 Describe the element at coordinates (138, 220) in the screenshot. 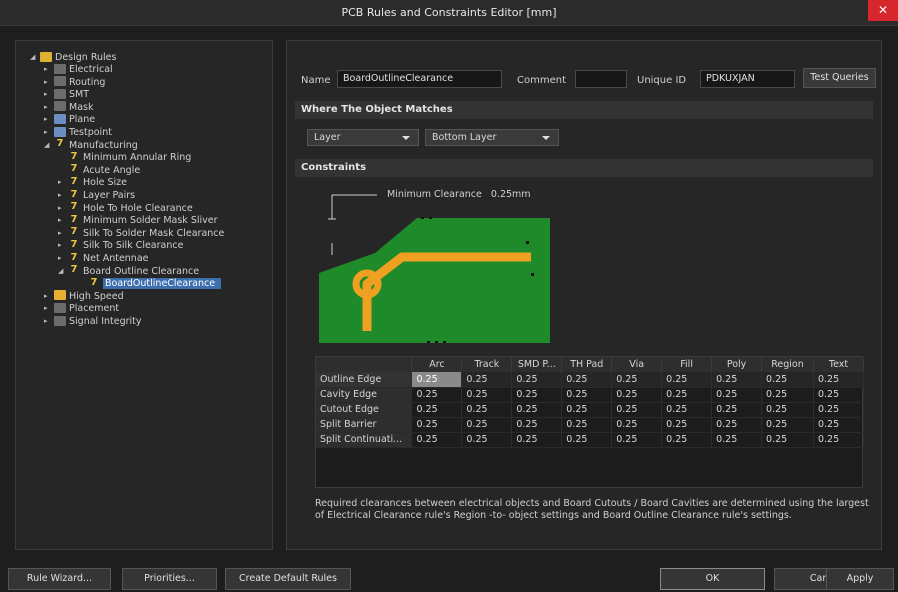

I see `tree-item-minimum-solder-mask-sliver: ▸ 7 Minimum Solder Mask Sliver` at that location.